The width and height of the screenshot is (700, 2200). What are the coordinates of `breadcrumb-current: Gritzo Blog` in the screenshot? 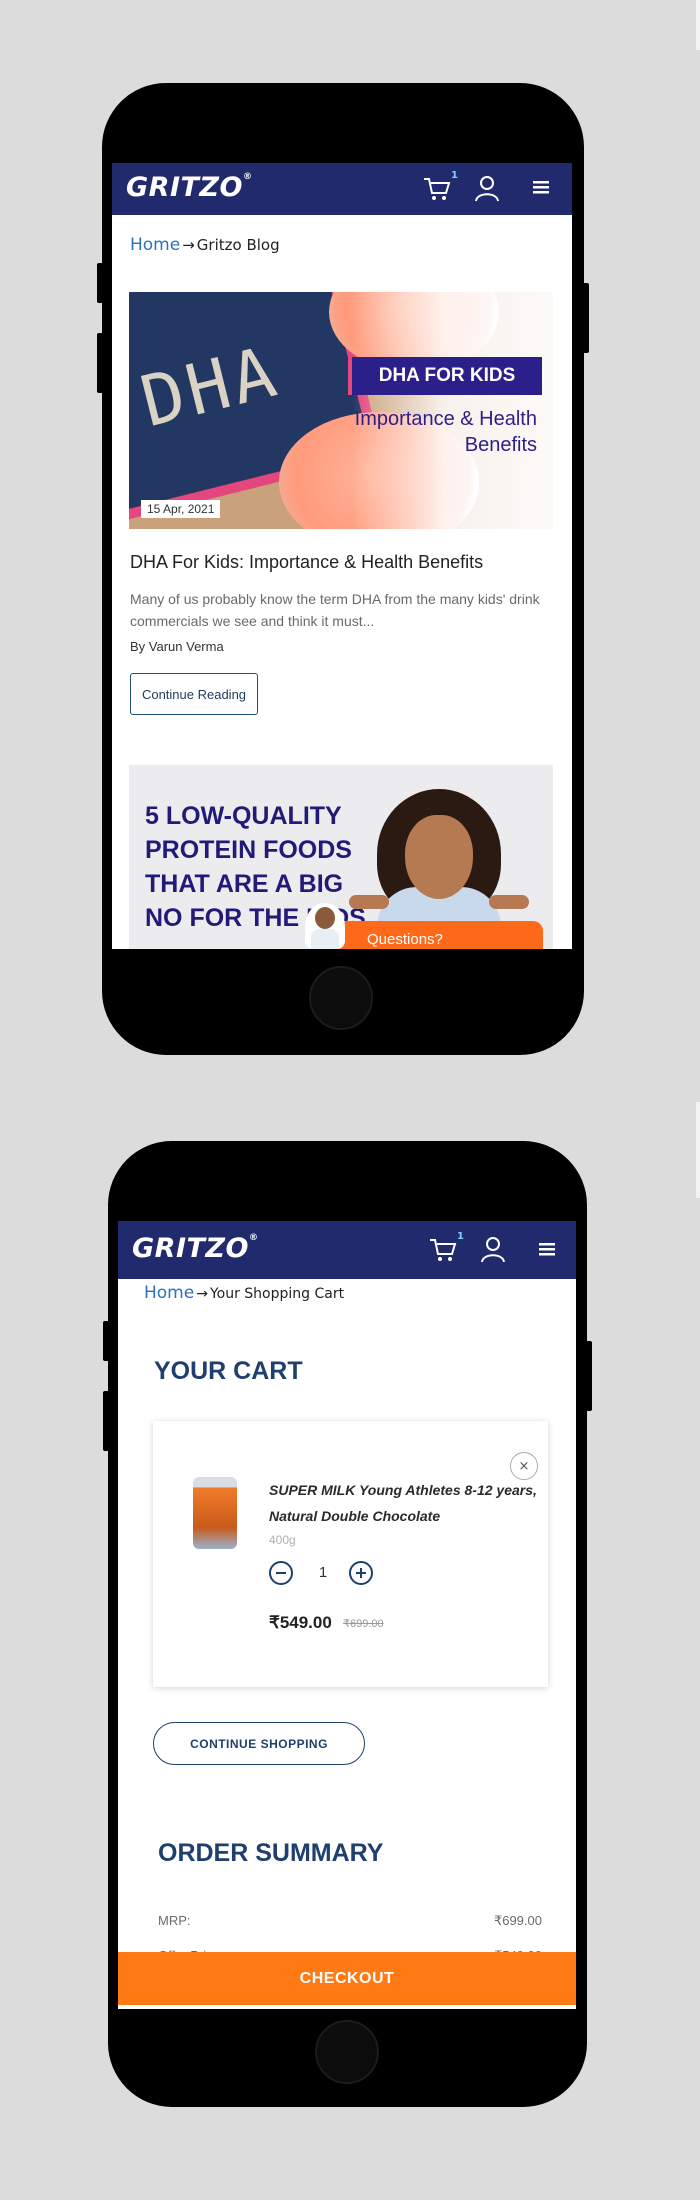 It's located at (238, 245).